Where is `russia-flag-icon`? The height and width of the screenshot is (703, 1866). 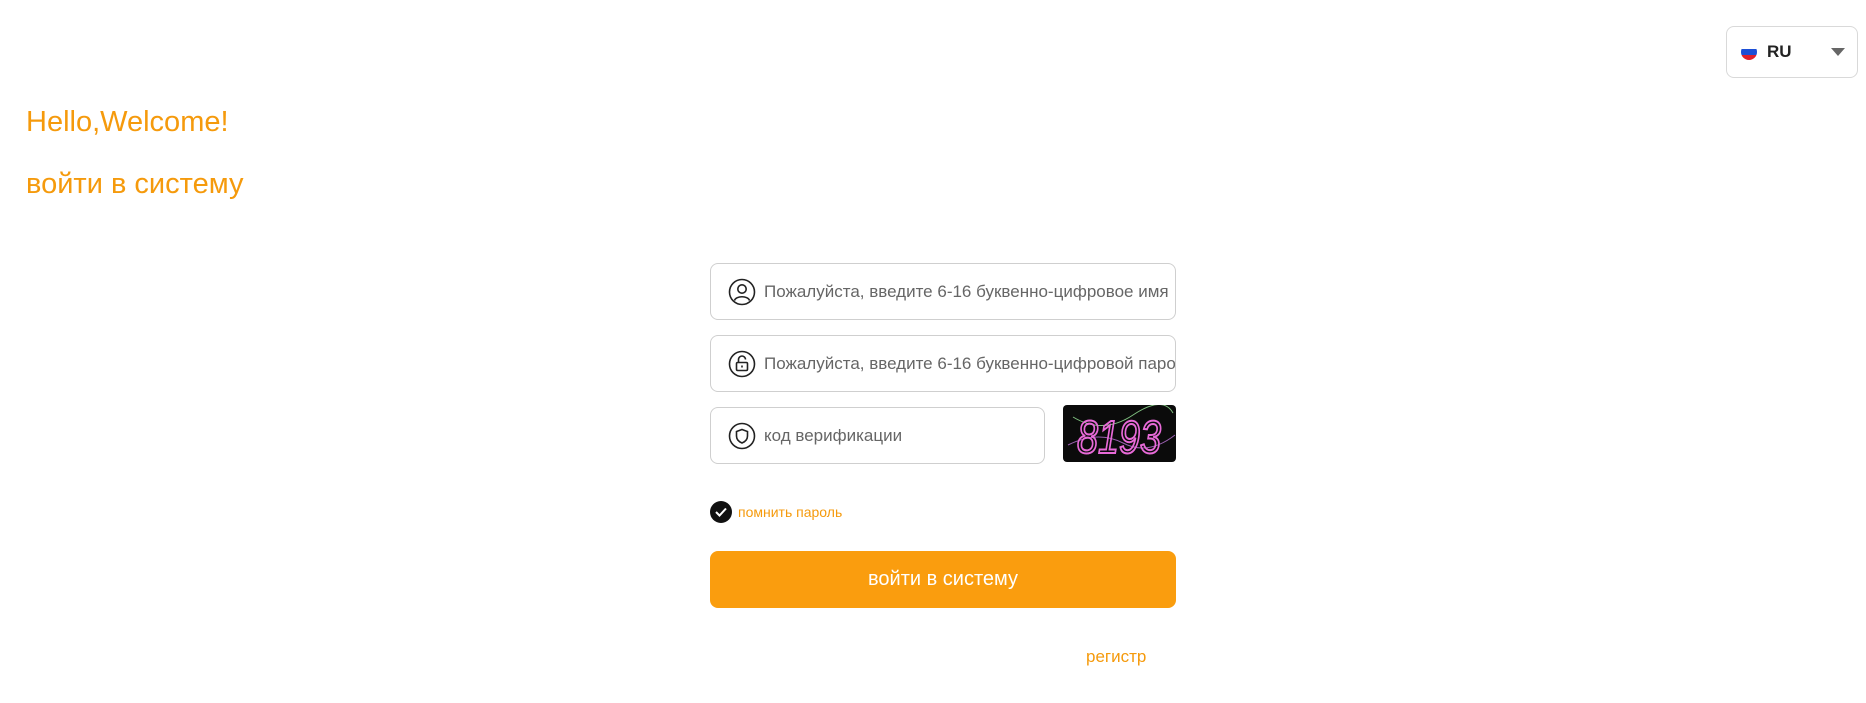 russia-flag-icon is located at coordinates (1749, 52).